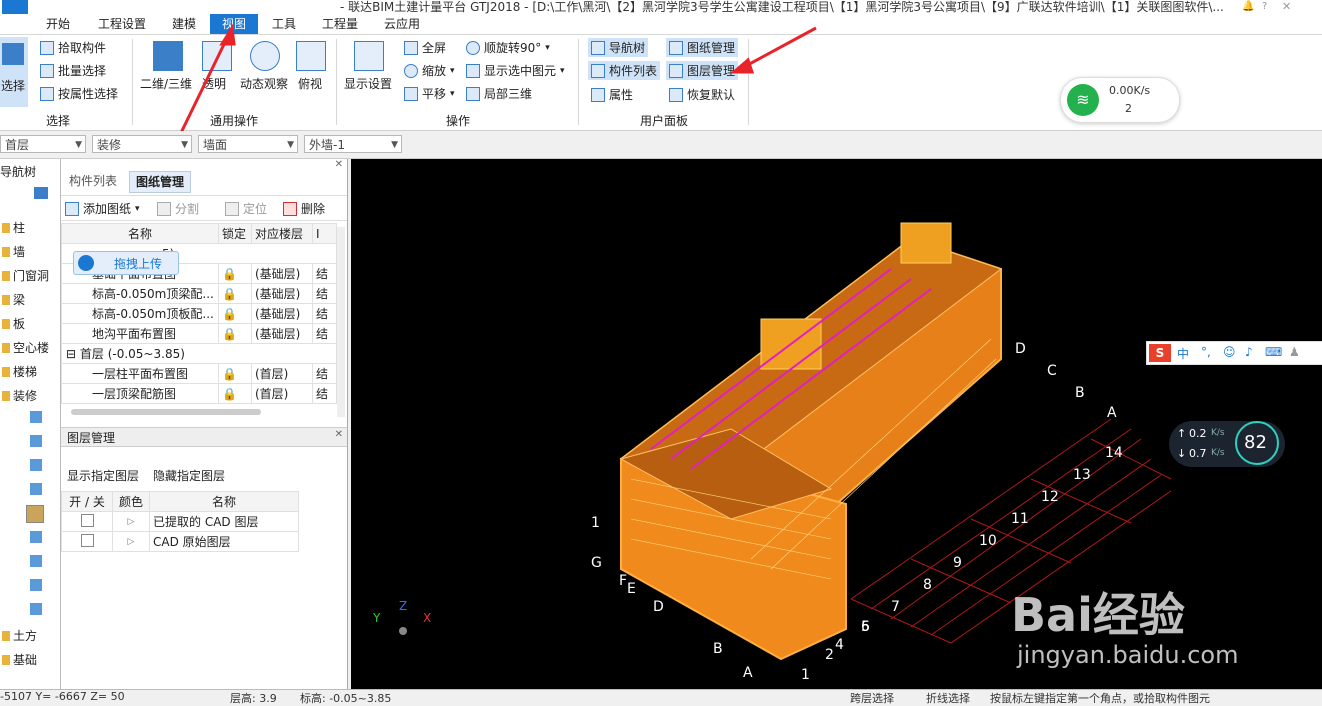 Image resolution: width=1322 pixels, height=706 pixels. What do you see at coordinates (748, 673) in the screenshot?
I see `axis-label-a-bottom: A` at bounding box center [748, 673].